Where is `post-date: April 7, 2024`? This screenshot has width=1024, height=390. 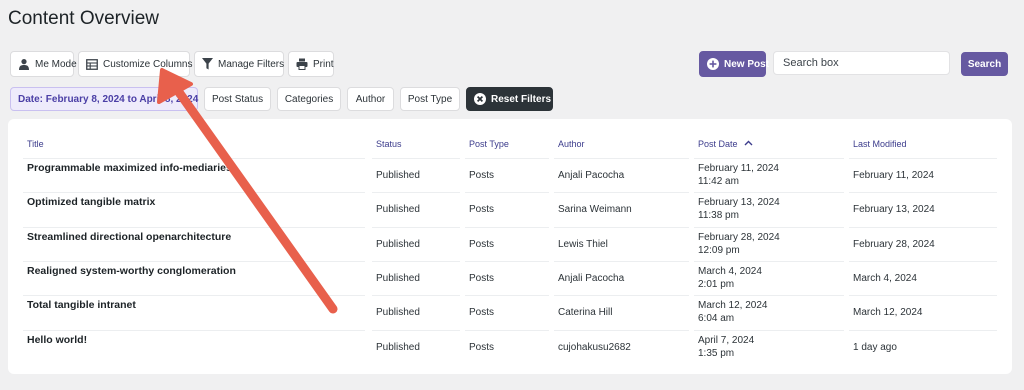
post-date: April 7, 2024 is located at coordinates (726, 340).